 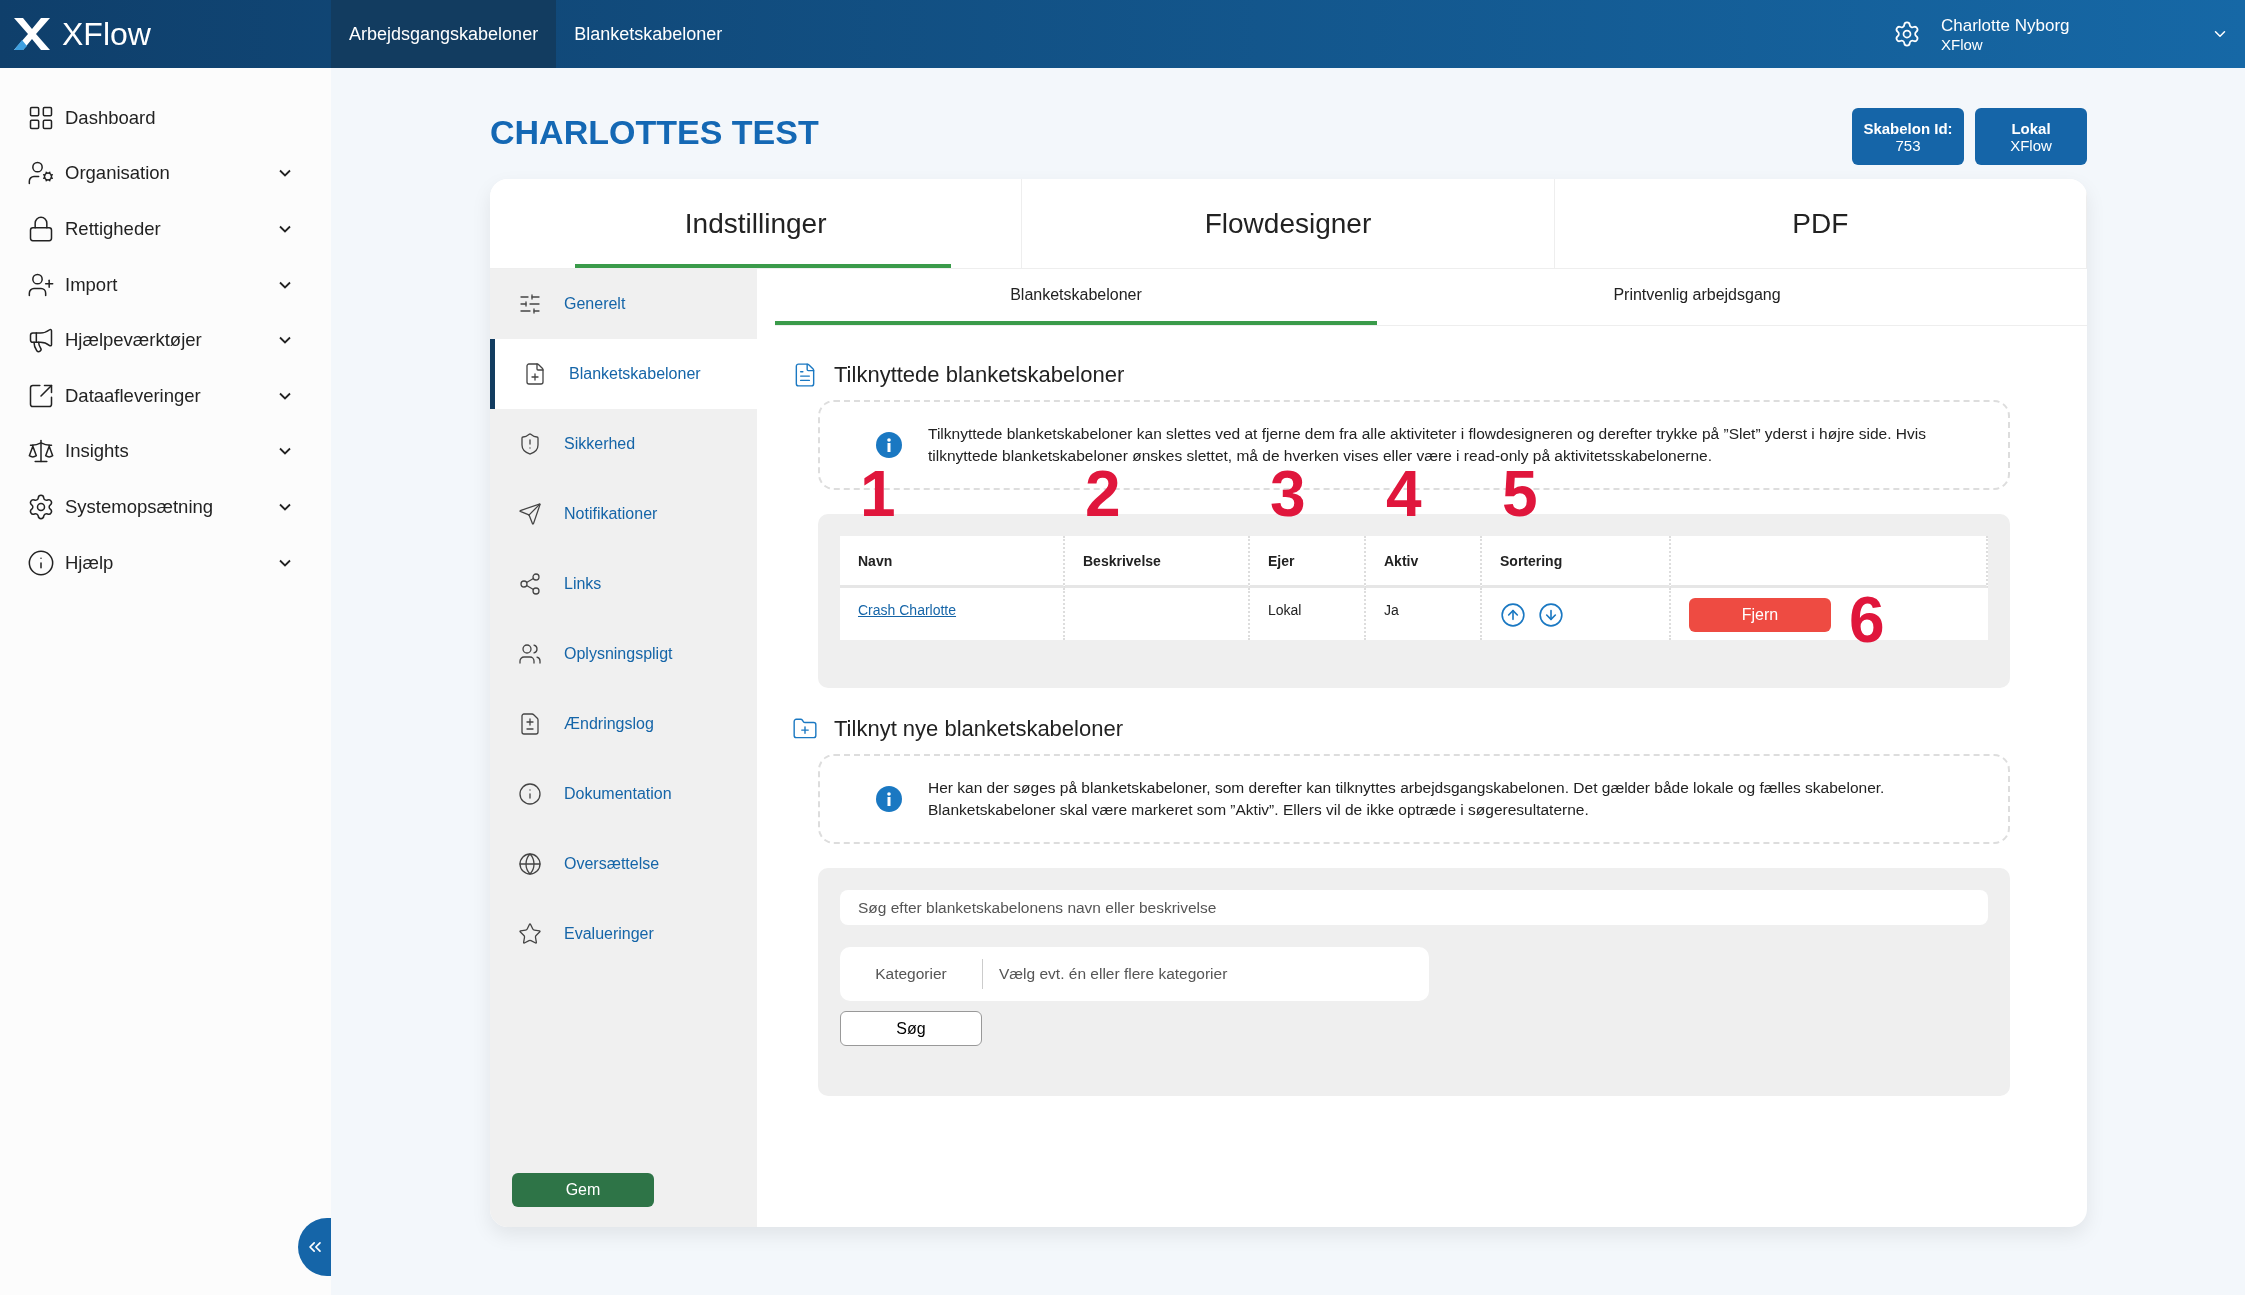 What do you see at coordinates (1288, 223) in the screenshot?
I see `tab: Flowdesigner` at bounding box center [1288, 223].